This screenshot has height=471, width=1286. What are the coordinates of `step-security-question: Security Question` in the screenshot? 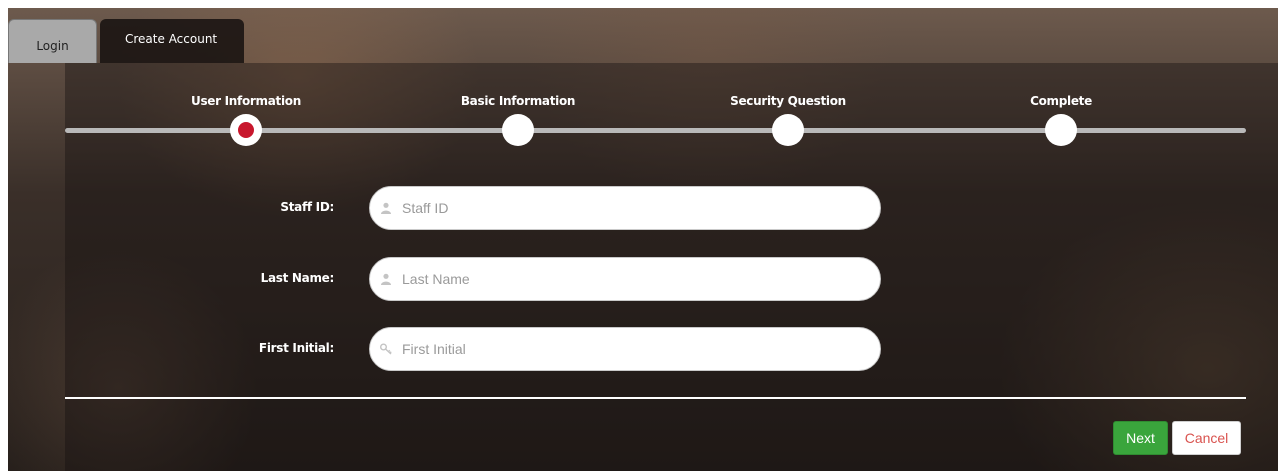 It's located at (788, 104).